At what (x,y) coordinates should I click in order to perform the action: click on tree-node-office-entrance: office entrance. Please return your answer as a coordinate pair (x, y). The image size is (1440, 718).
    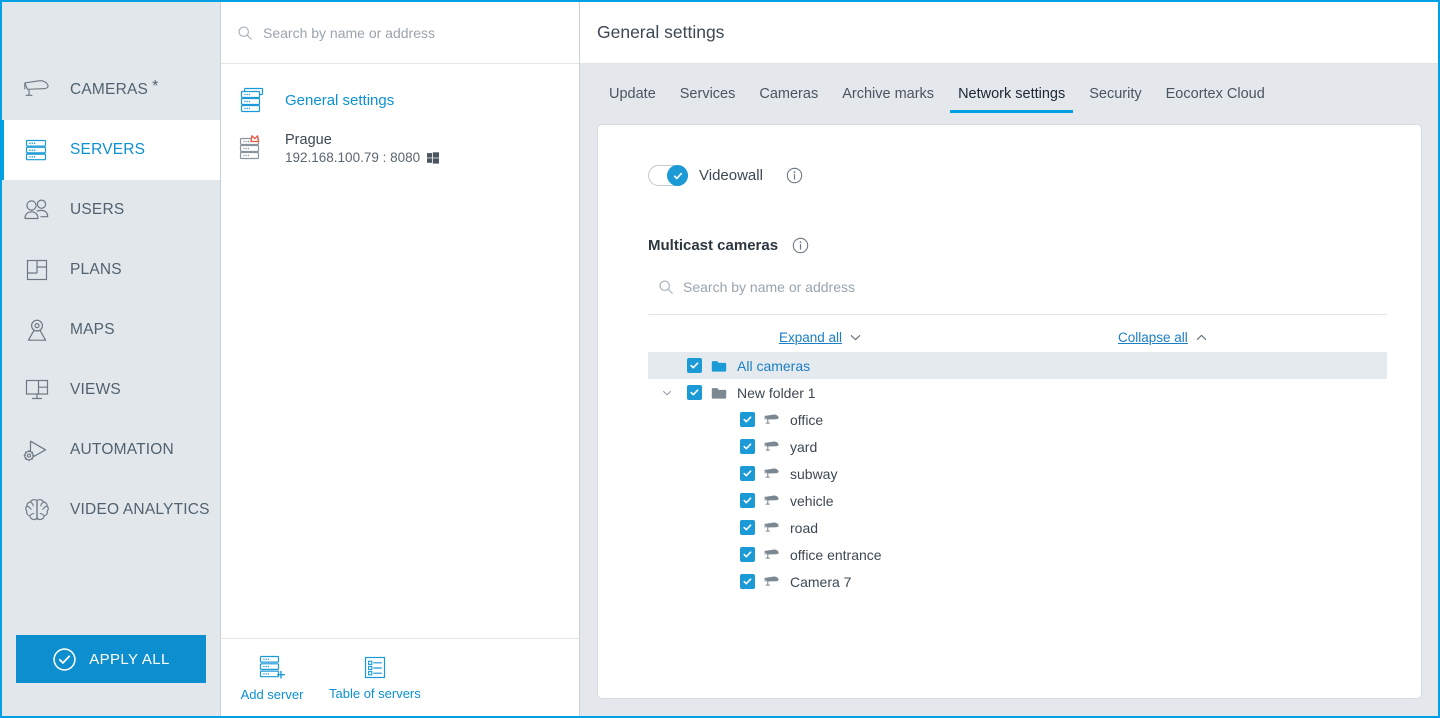
    Looking at the image, I should click on (1017, 554).